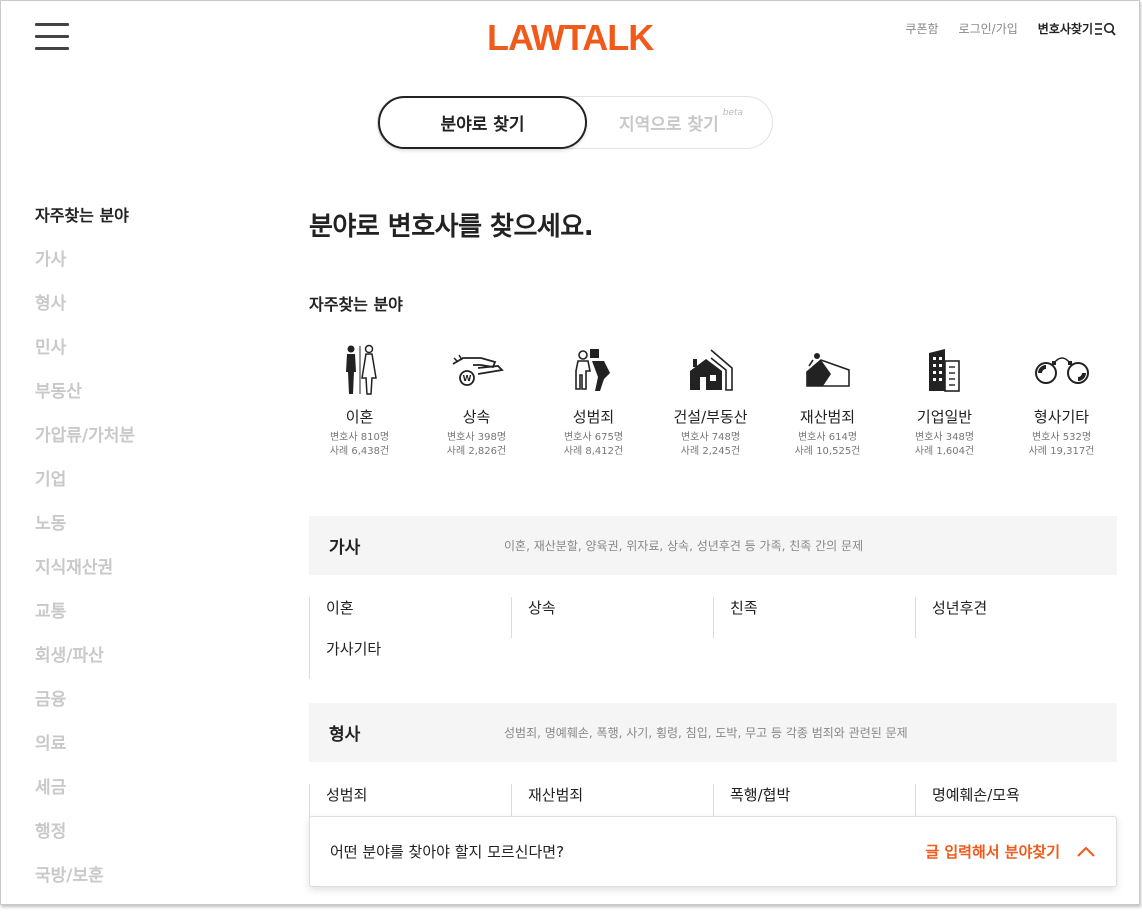 This screenshot has height=913, width=1142. What do you see at coordinates (945, 370) in the screenshot?
I see `building-icon` at bounding box center [945, 370].